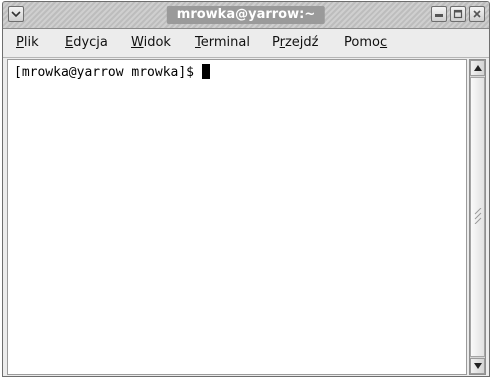  Describe the element at coordinates (27, 43) in the screenshot. I see `menu-plik: Plik` at that location.